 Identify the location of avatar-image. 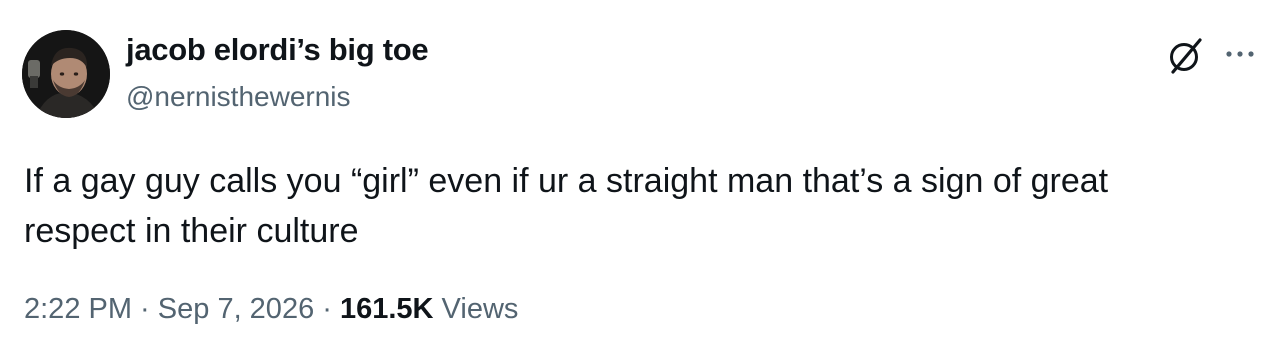
(66, 74).